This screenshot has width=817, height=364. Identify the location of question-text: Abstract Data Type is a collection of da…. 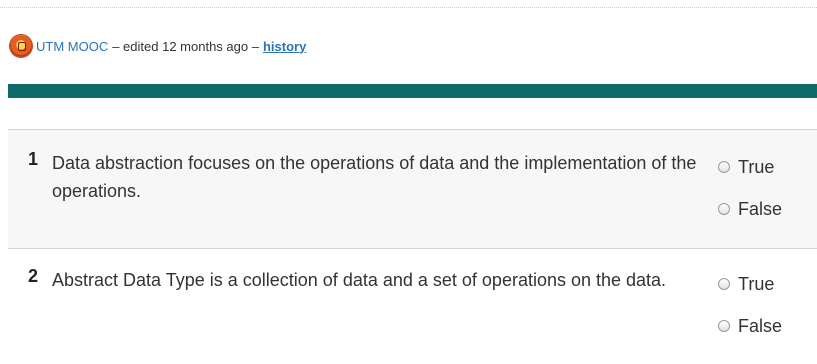
(359, 280).